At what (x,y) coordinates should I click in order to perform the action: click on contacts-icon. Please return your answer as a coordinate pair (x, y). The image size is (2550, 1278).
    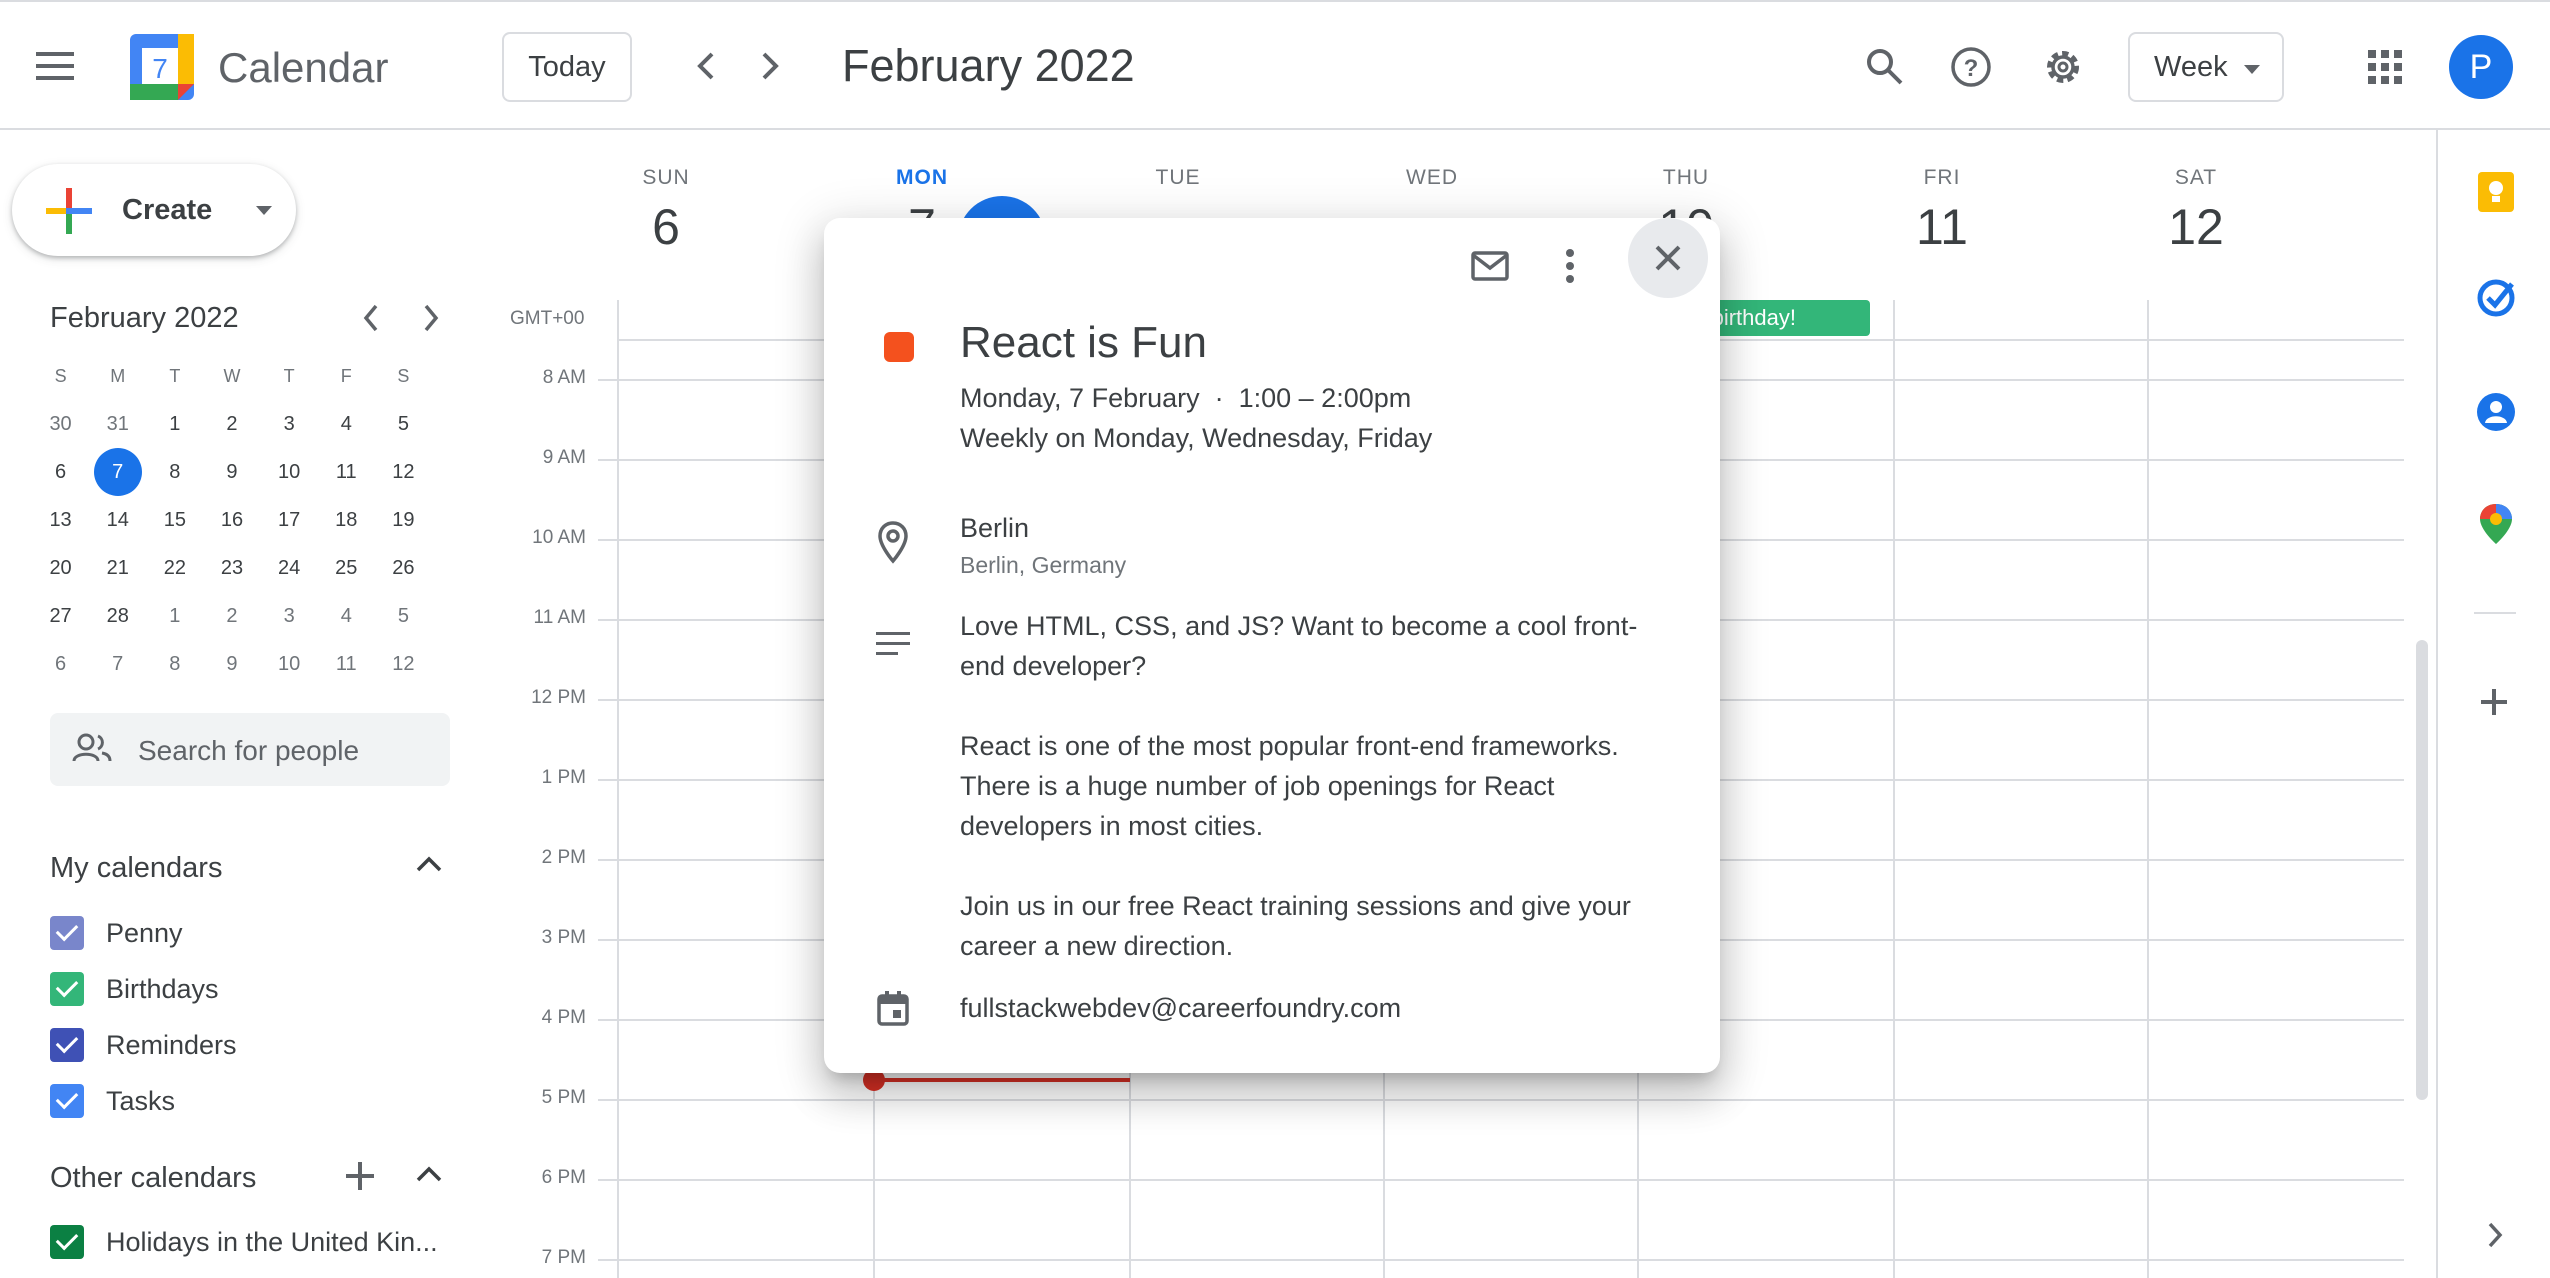
    Looking at the image, I should click on (2496, 412).